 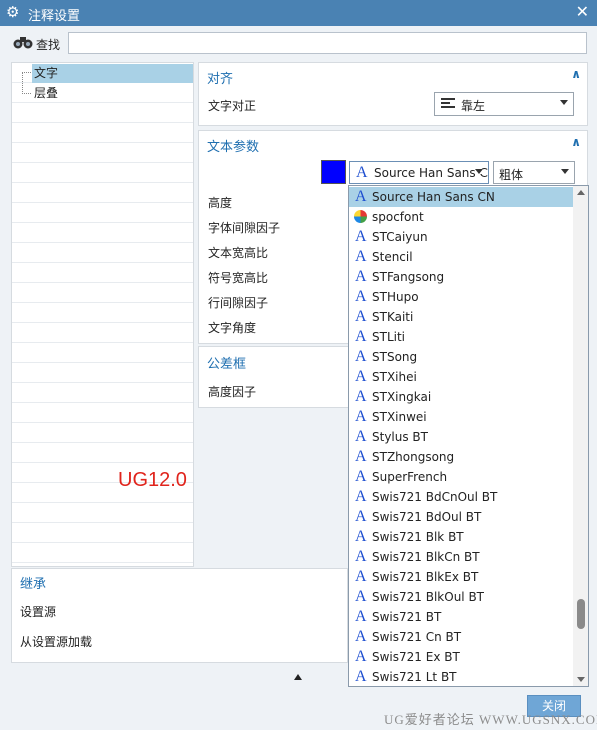 I want to click on font-option-label: Stencil, so click(x=392, y=257).